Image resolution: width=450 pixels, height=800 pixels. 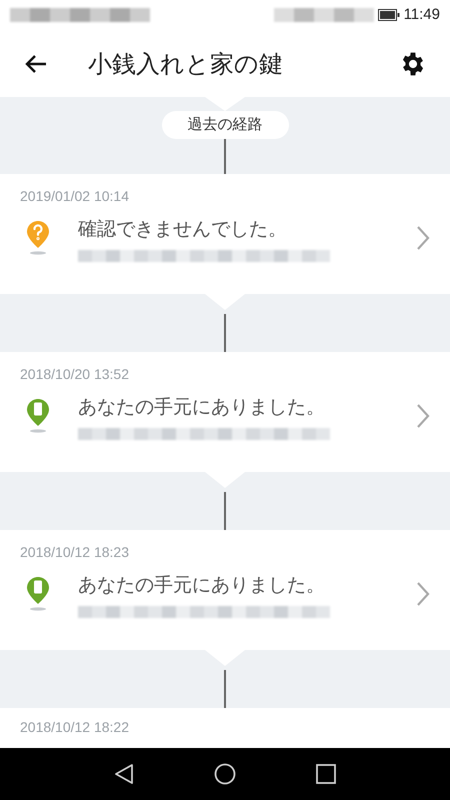 What do you see at coordinates (75, 374) in the screenshot?
I see `entry-date: 2018/10/20 13:52` at bounding box center [75, 374].